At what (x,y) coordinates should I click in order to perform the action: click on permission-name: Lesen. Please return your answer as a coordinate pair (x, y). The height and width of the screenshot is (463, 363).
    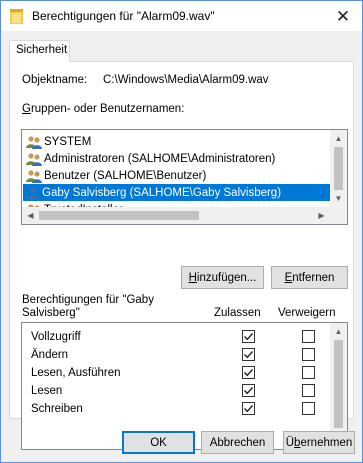
    Looking at the image, I should click on (47, 391).